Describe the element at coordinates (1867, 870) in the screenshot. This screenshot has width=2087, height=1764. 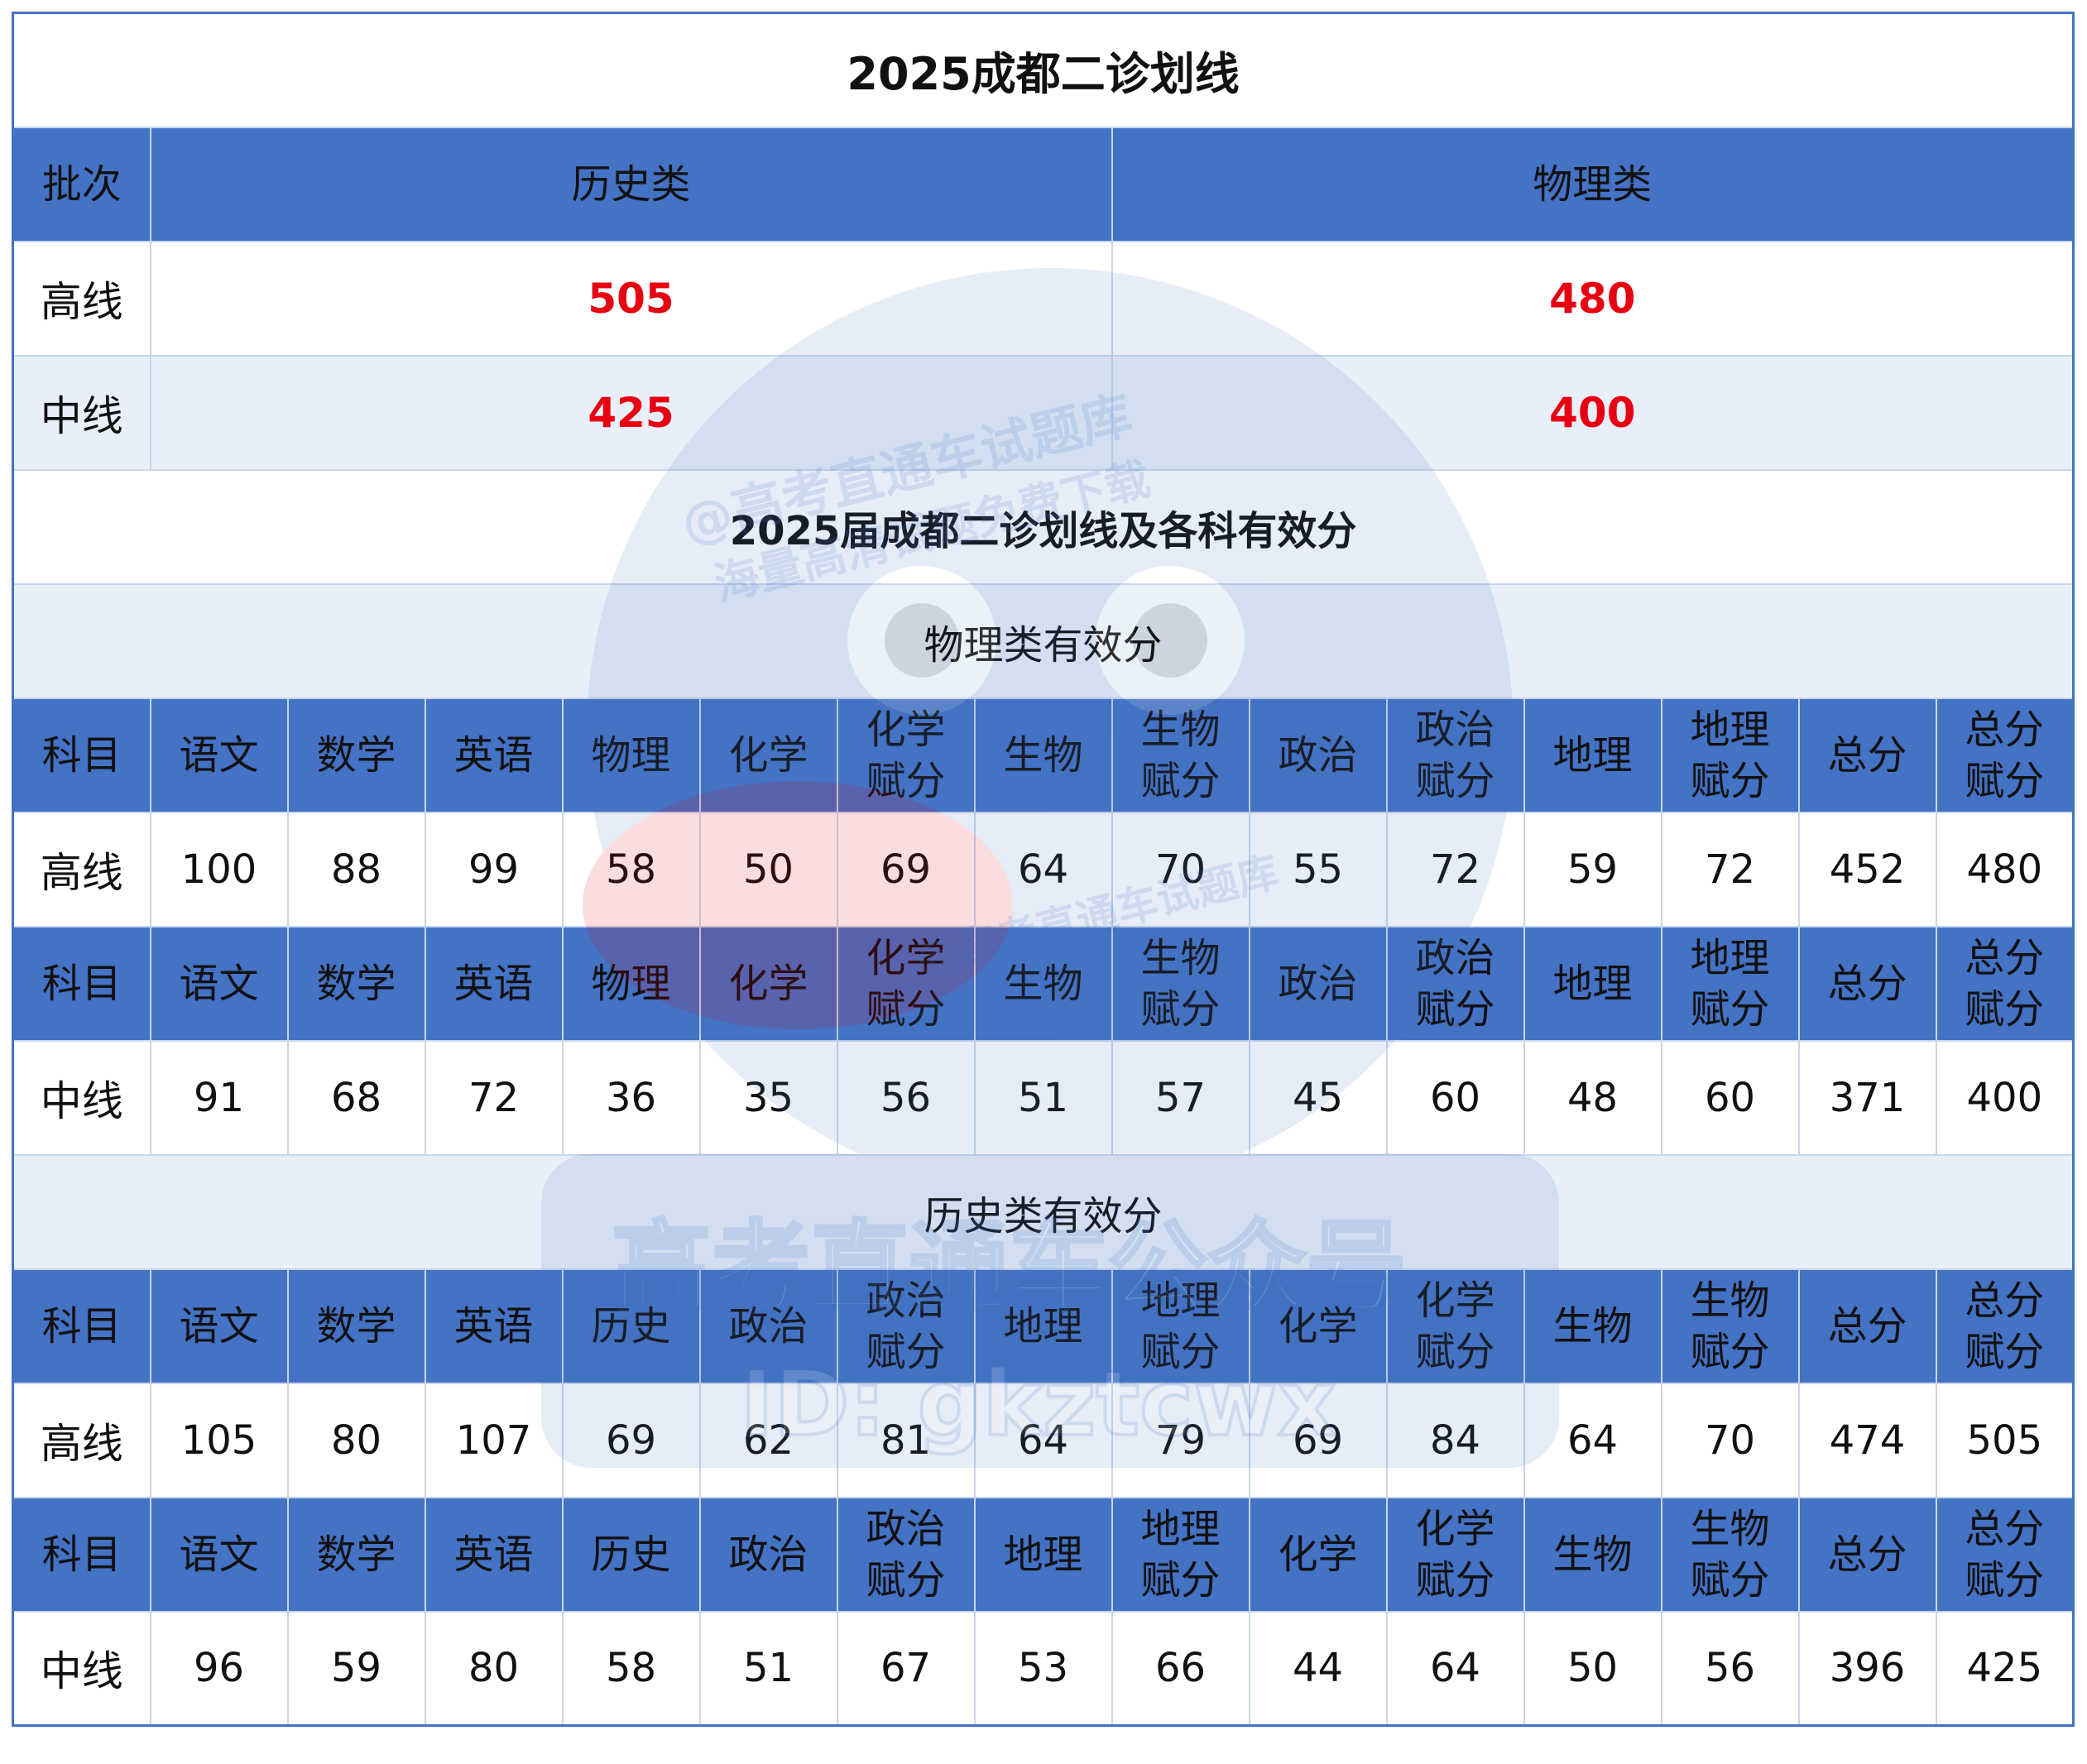
I see `score-cell-total: 452` at that location.